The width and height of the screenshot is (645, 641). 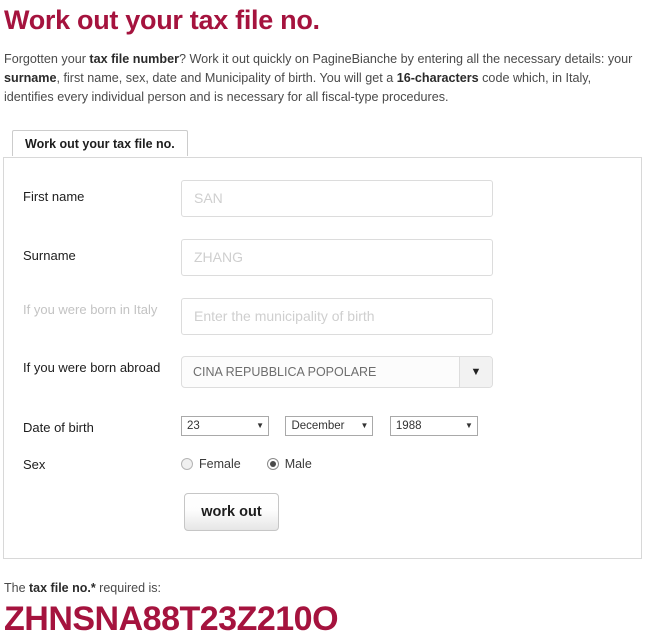 I want to click on form-row-surname: Surname, so click(x=322, y=257).